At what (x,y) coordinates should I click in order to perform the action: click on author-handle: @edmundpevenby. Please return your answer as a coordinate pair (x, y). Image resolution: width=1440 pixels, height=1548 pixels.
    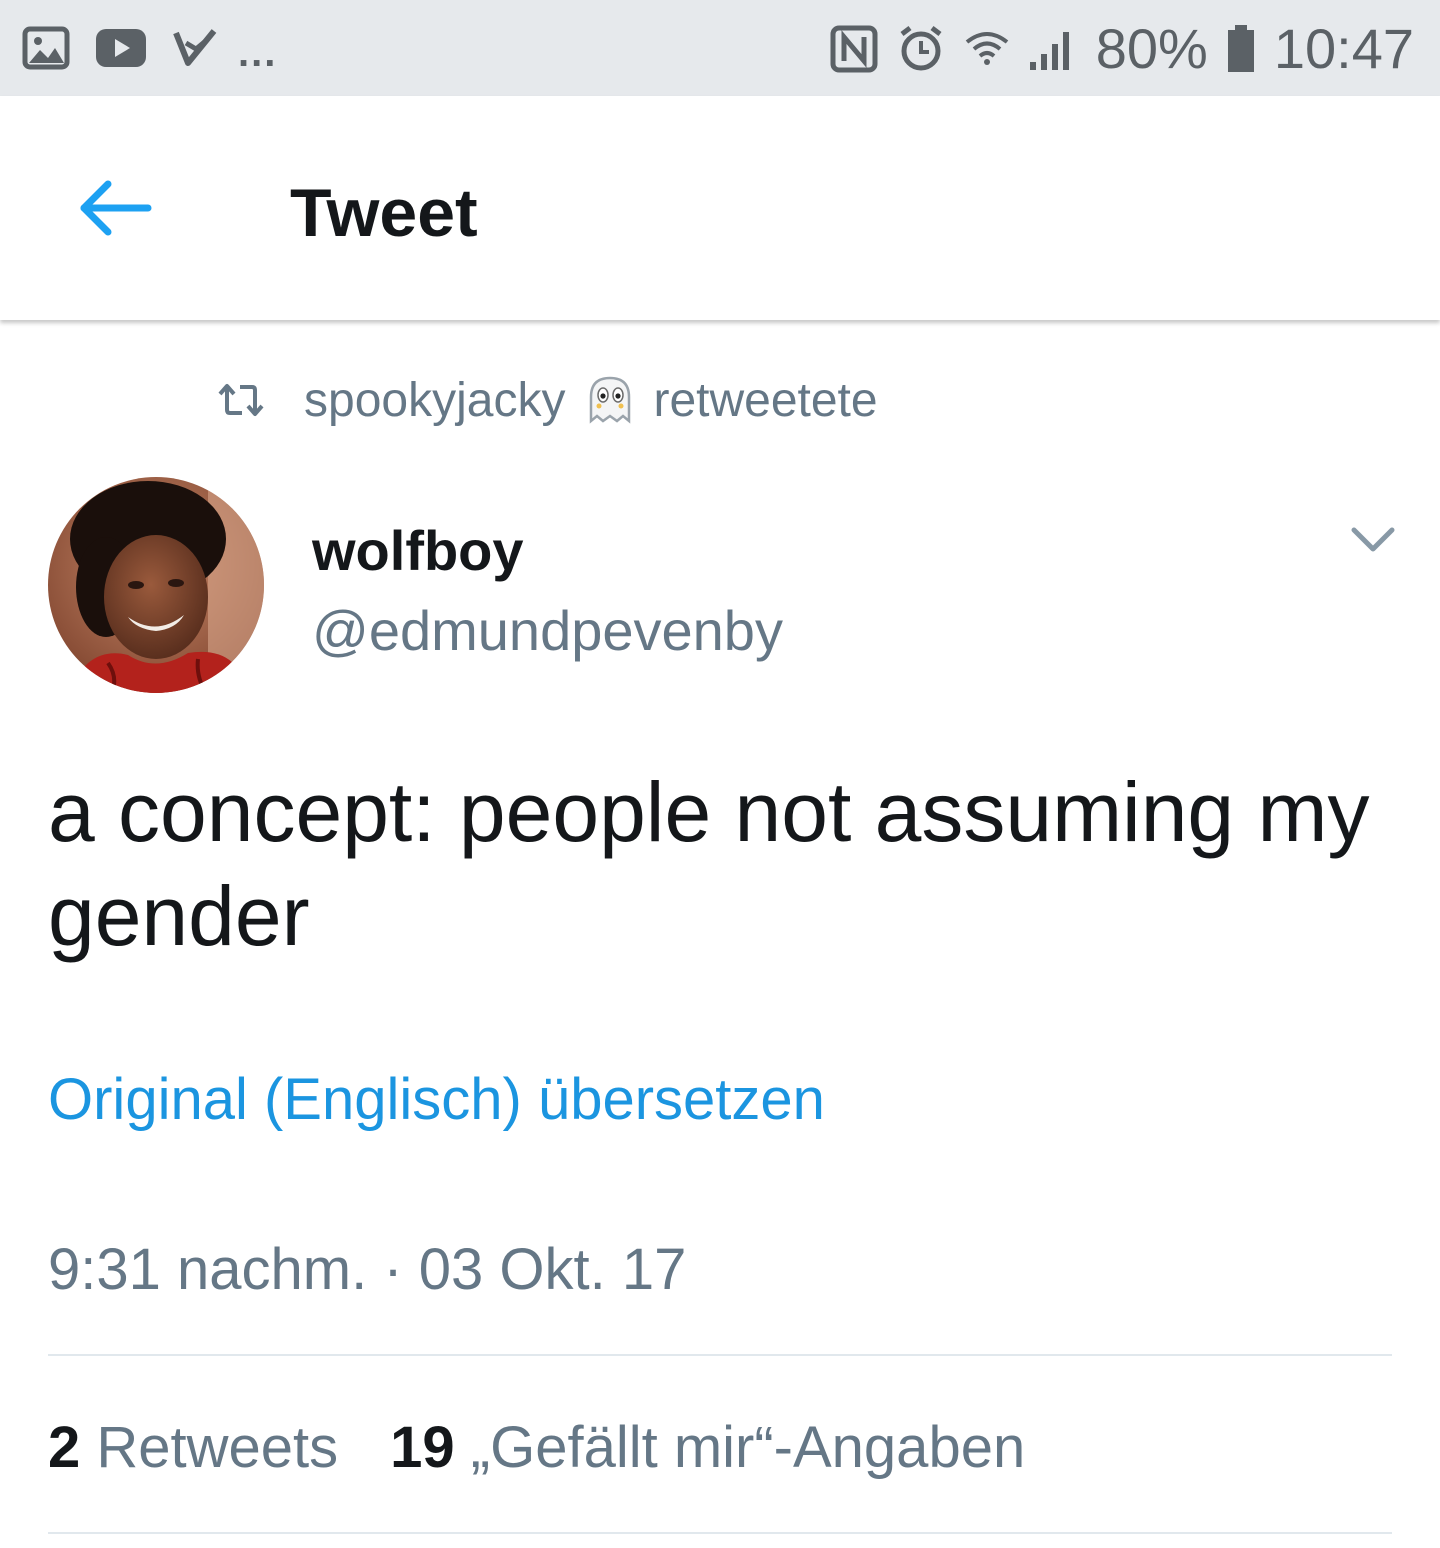
    Looking at the image, I should click on (547, 630).